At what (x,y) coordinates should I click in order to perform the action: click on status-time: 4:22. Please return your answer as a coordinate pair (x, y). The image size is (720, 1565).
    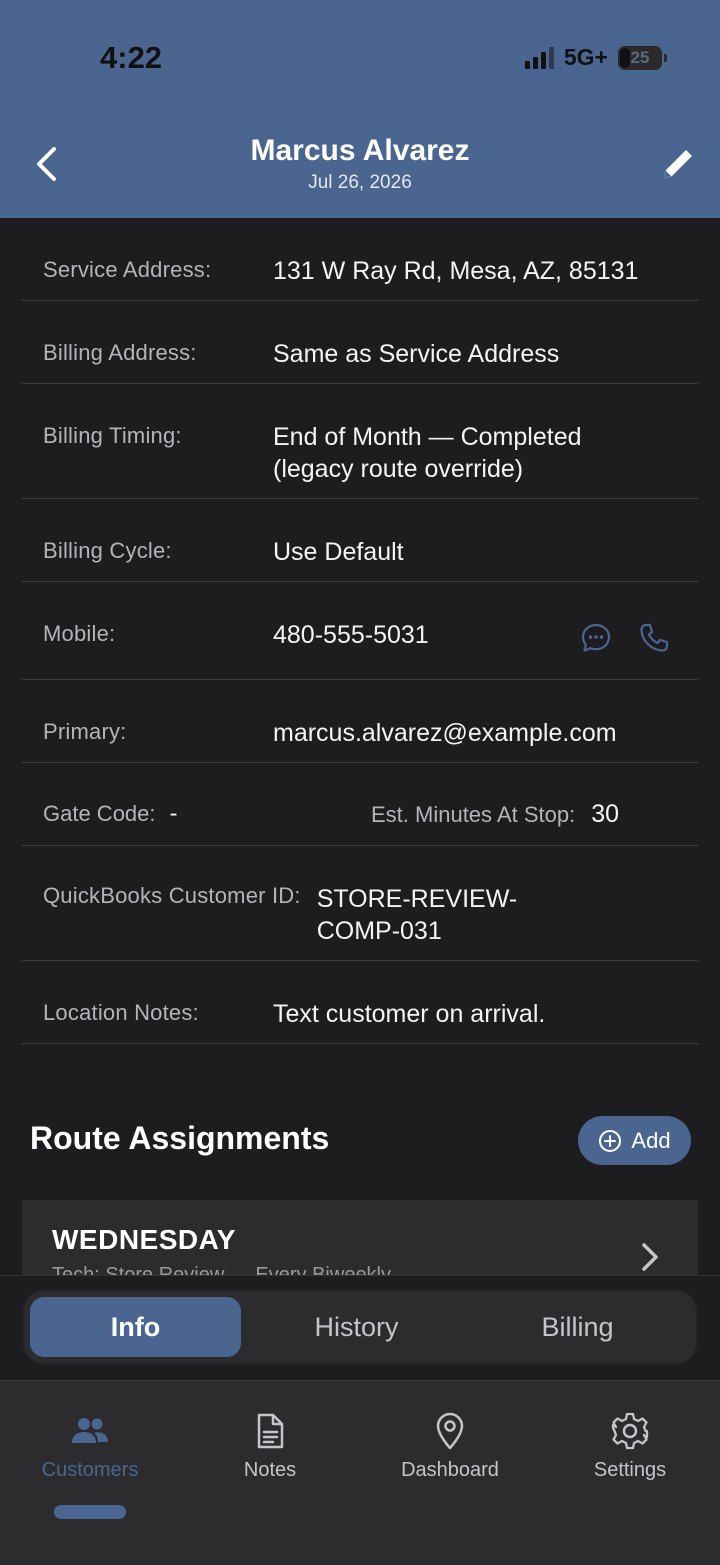
    Looking at the image, I should click on (131, 57).